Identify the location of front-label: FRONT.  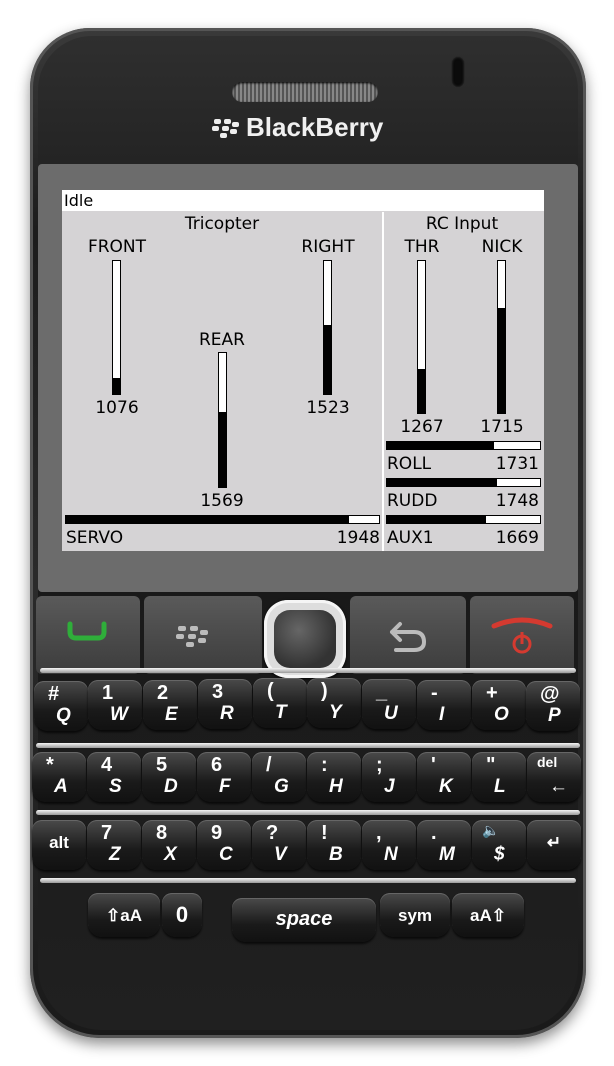
(117, 247).